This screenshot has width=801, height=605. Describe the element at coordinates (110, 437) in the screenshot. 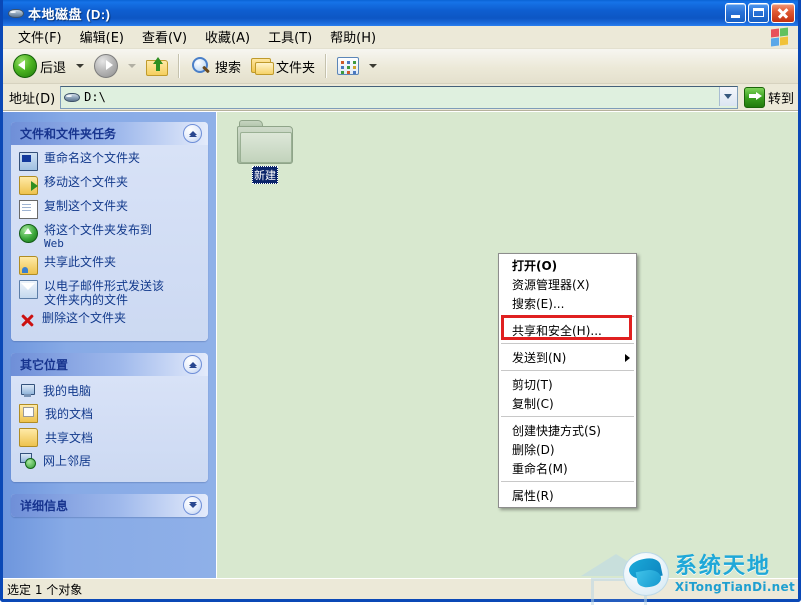

I see `place-shared-documents: 共享文档` at that location.